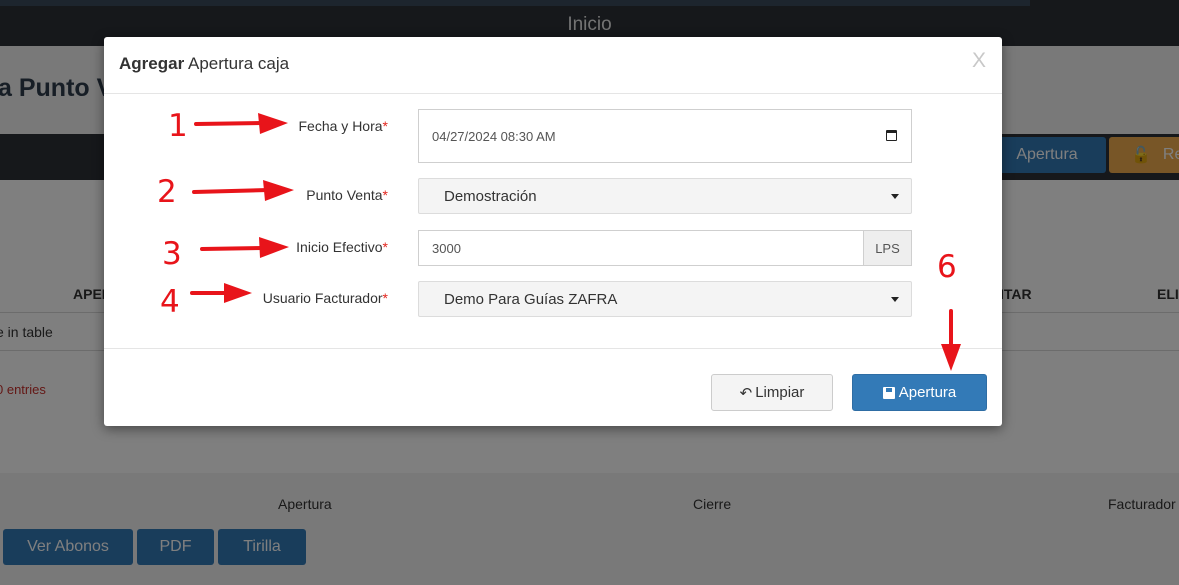  I want to click on inicio-efectivo-label: Inicio Efectivo*, so click(342, 247).